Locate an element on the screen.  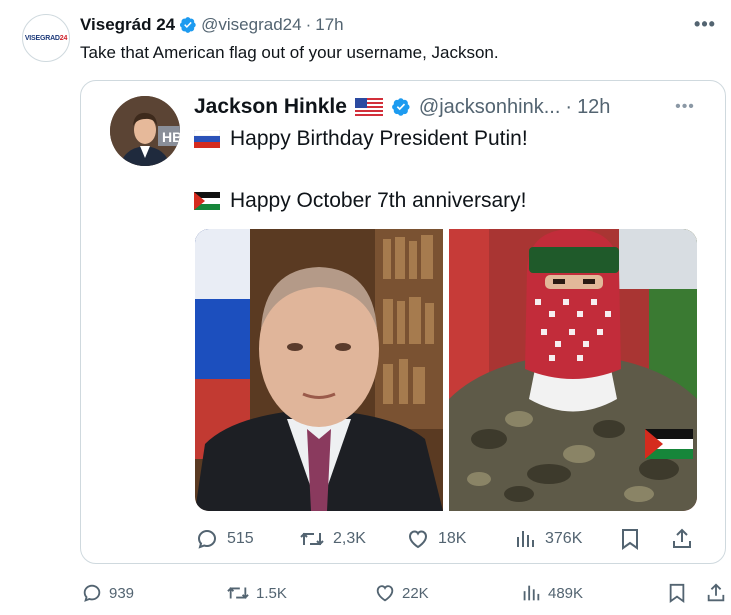
quoted-views-button: 376K is located at coordinates (547, 539).